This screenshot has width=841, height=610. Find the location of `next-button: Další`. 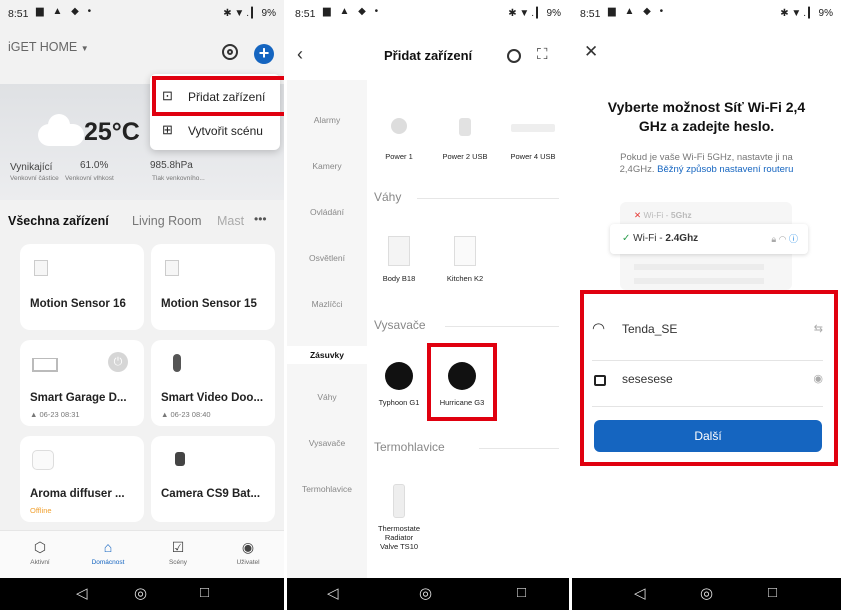

next-button: Další is located at coordinates (708, 436).